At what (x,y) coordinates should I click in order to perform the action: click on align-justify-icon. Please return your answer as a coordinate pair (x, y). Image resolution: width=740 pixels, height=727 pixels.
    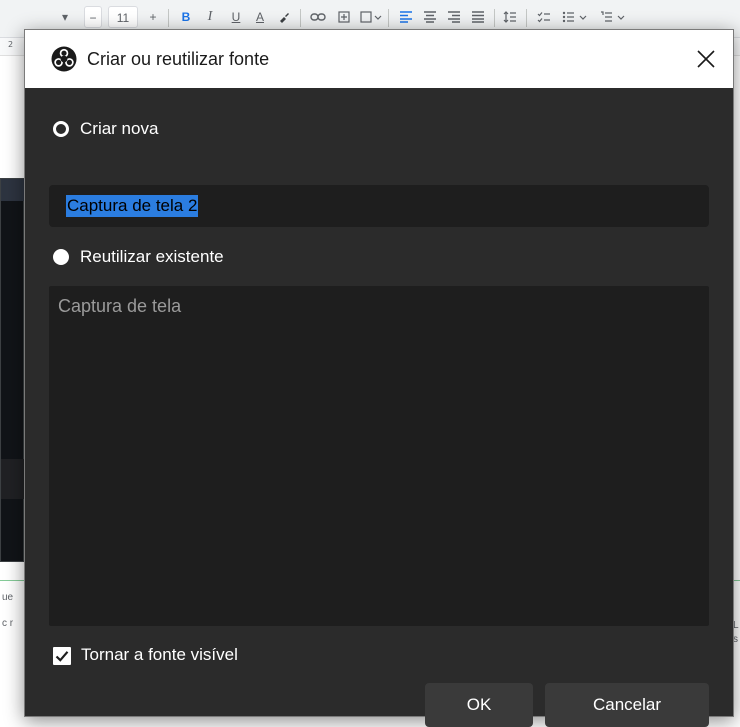
    Looking at the image, I should click on (478, 17).